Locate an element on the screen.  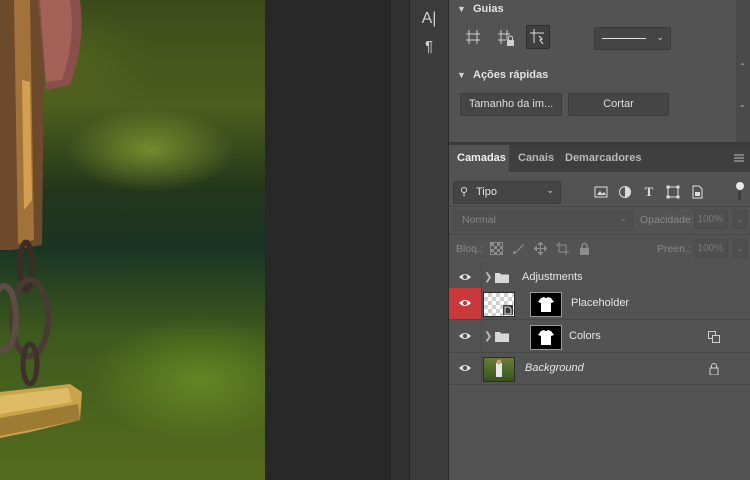
properties-scrollbar: ⌃ ⌄ is located at coordinates (743, 71).